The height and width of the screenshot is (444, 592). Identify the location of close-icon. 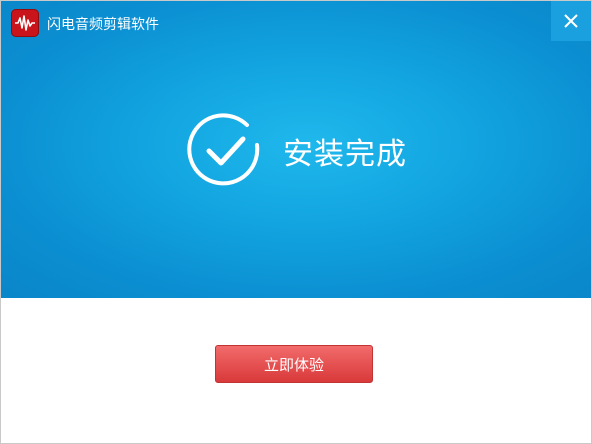
(571, 21).